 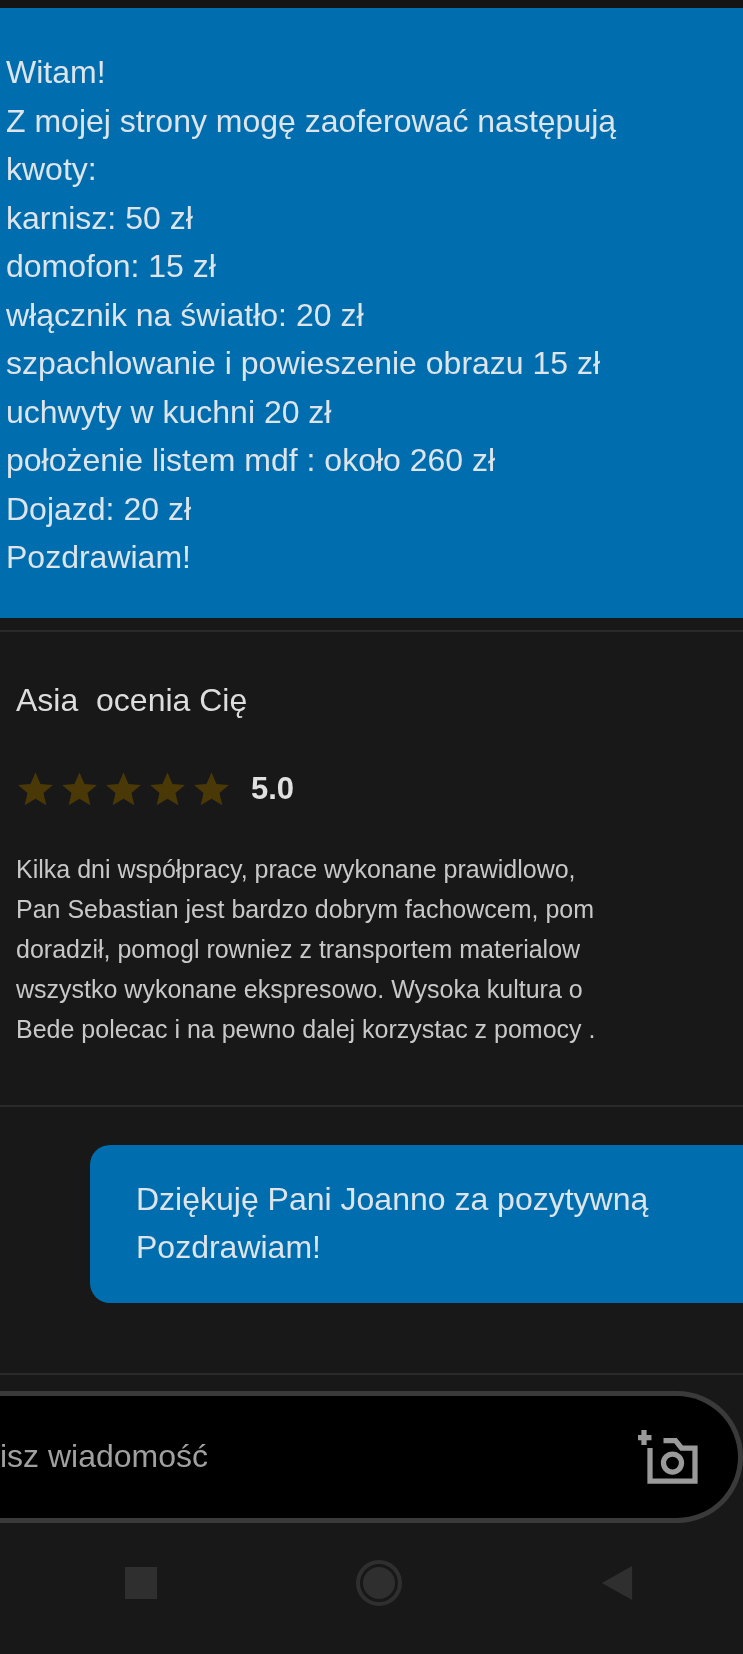 I want to click on review-text: Bede polecac i na pewno dalej korzystac z pomocy ., so click(x=306, y=1029).